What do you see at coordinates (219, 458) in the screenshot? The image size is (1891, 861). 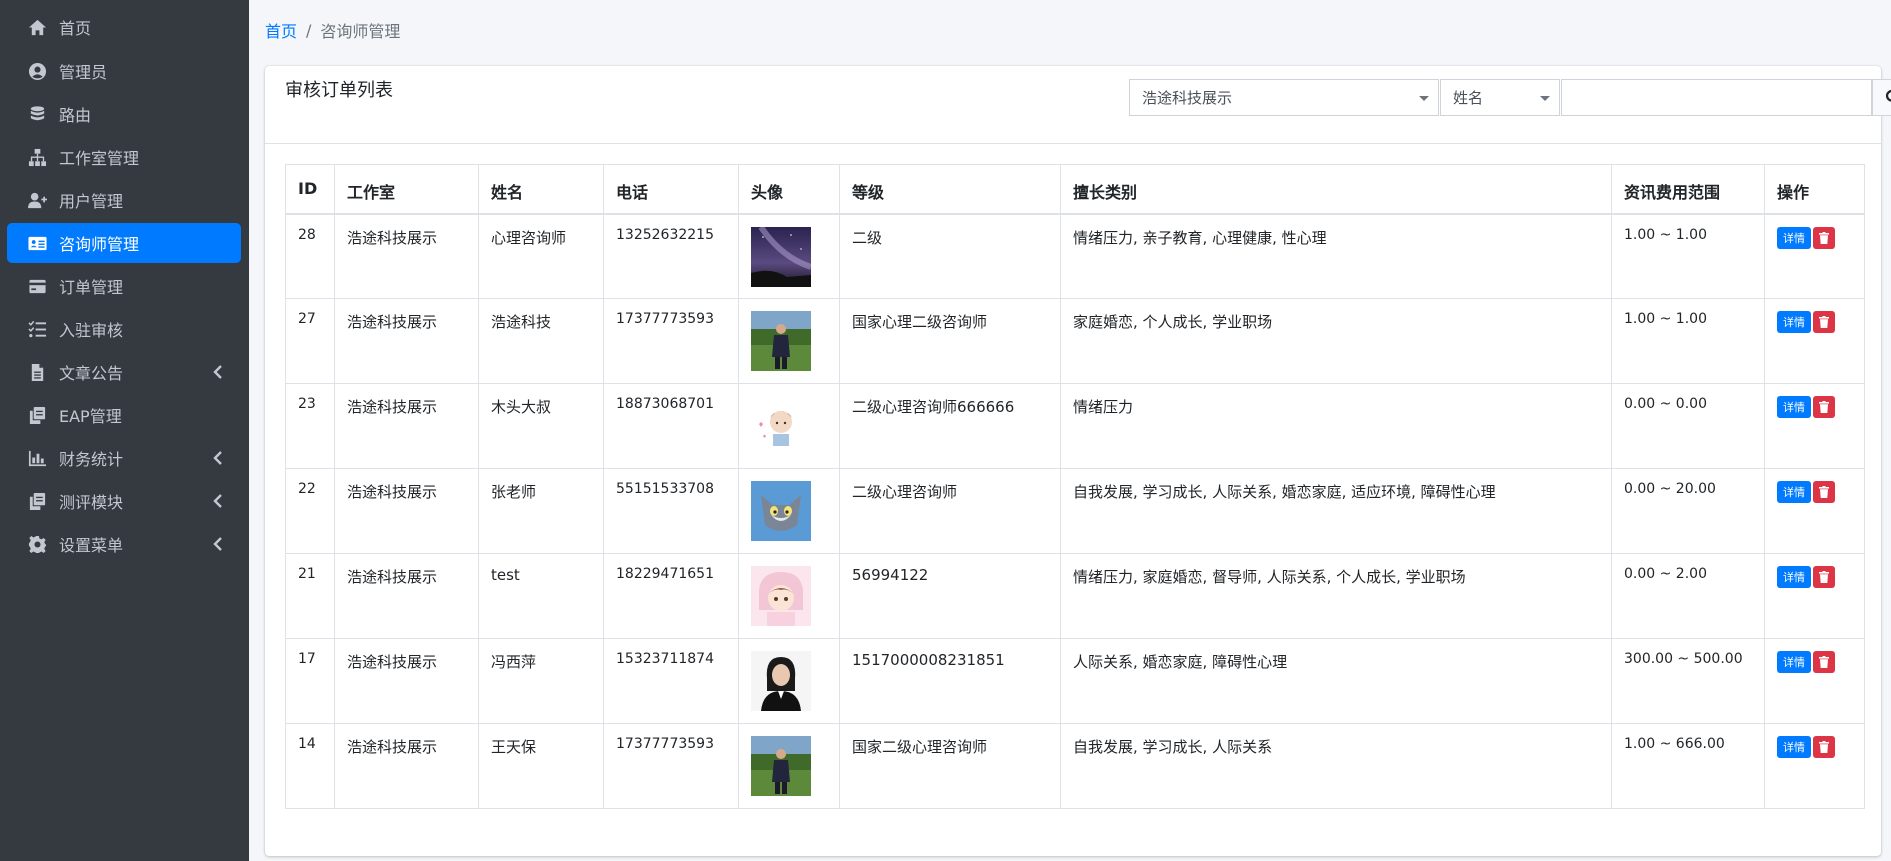 I see `chevron-left-icon` at bounding box center [219, 458].